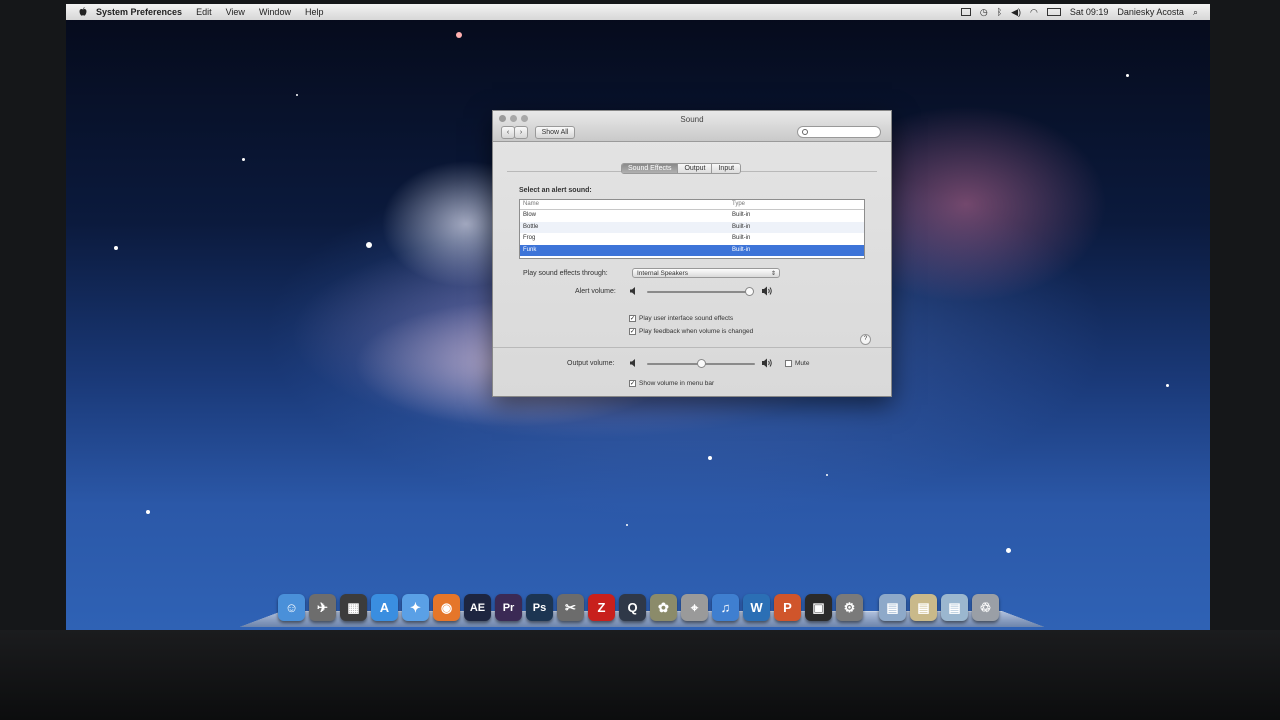 Image resolution: width=1280 pixels, height=720 pixels. I want to click on forward-button: ›, so click(521, 132).